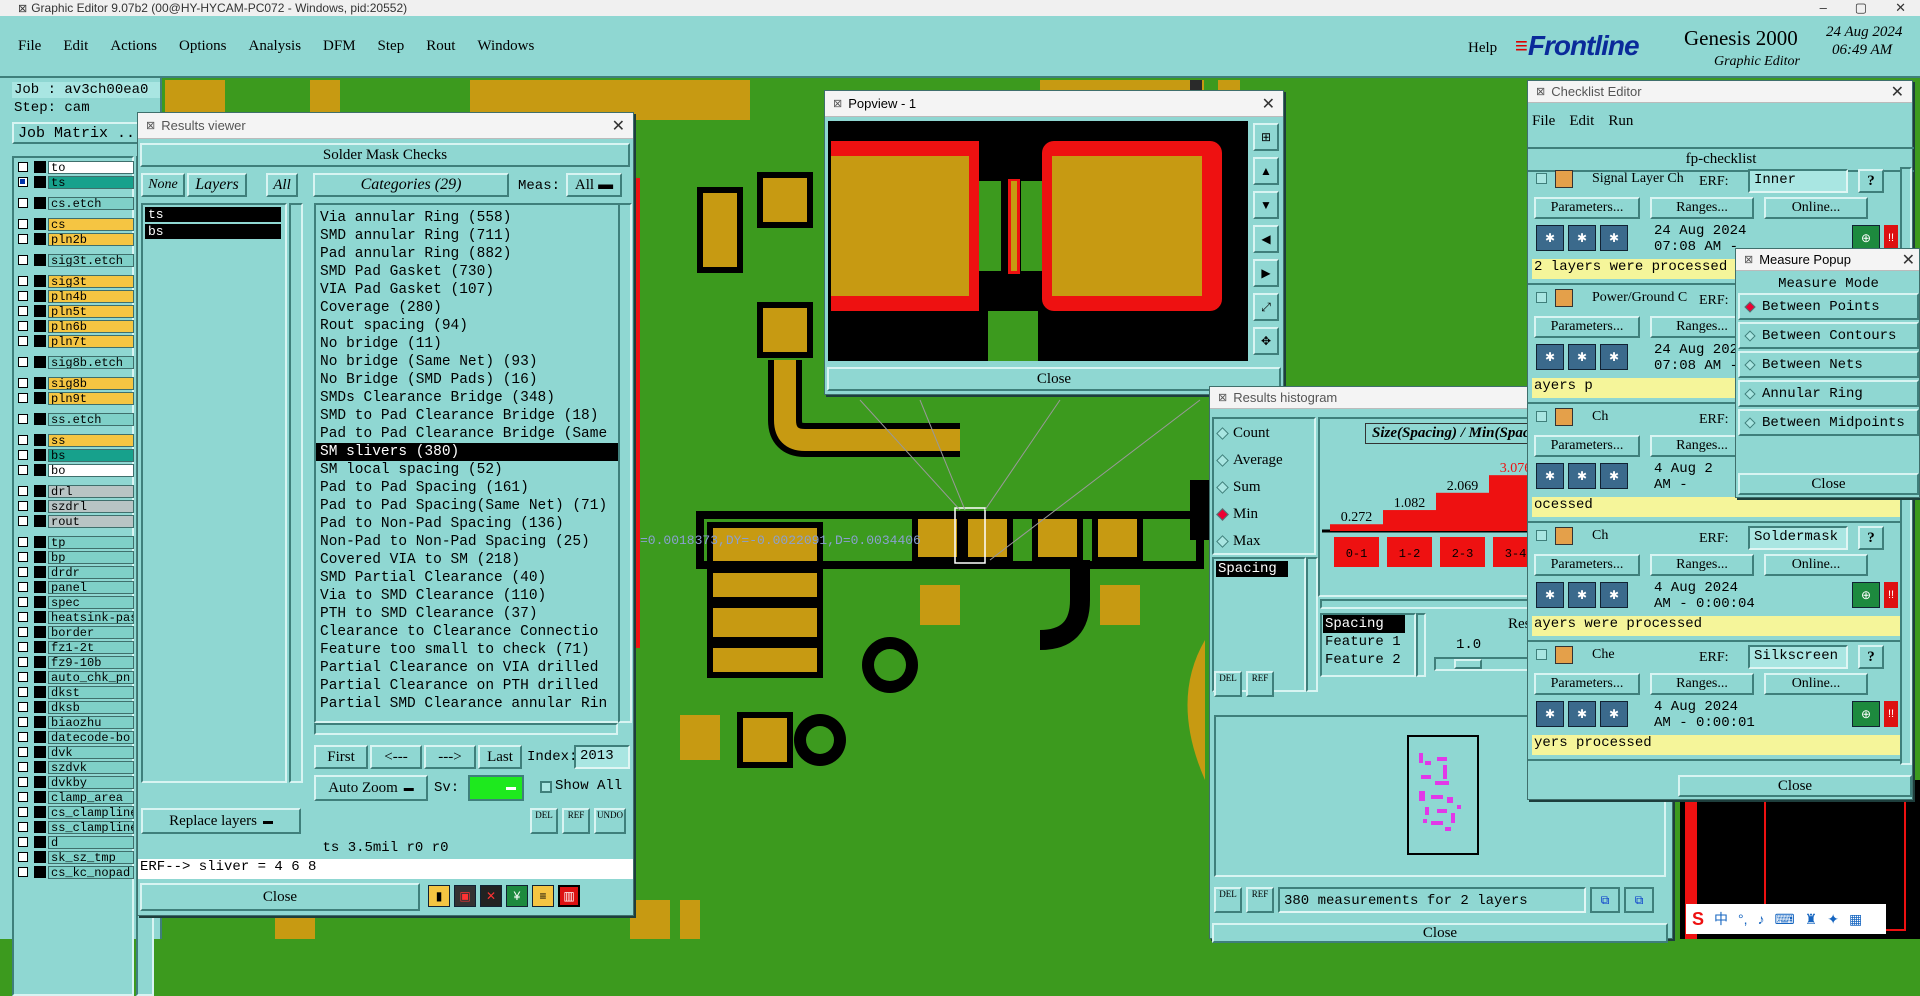 This screenshot has width=1920, height=996. I want to click on layer-name: pln7t, so click(91, 341).